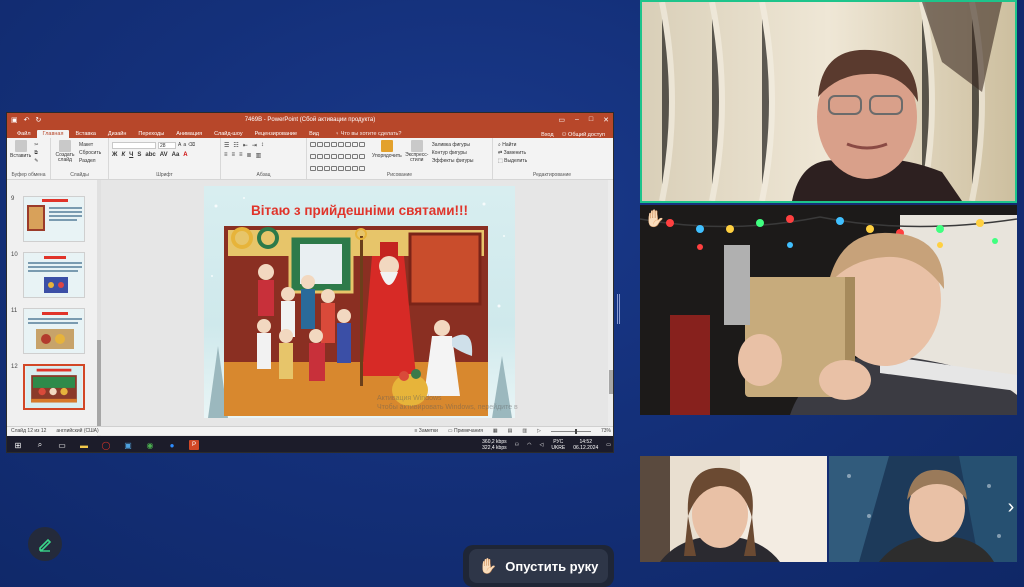 Image resolution: width=1024 pixels, height=587 pixels. I want to click on section-button: Раздел, so click(90, 161).